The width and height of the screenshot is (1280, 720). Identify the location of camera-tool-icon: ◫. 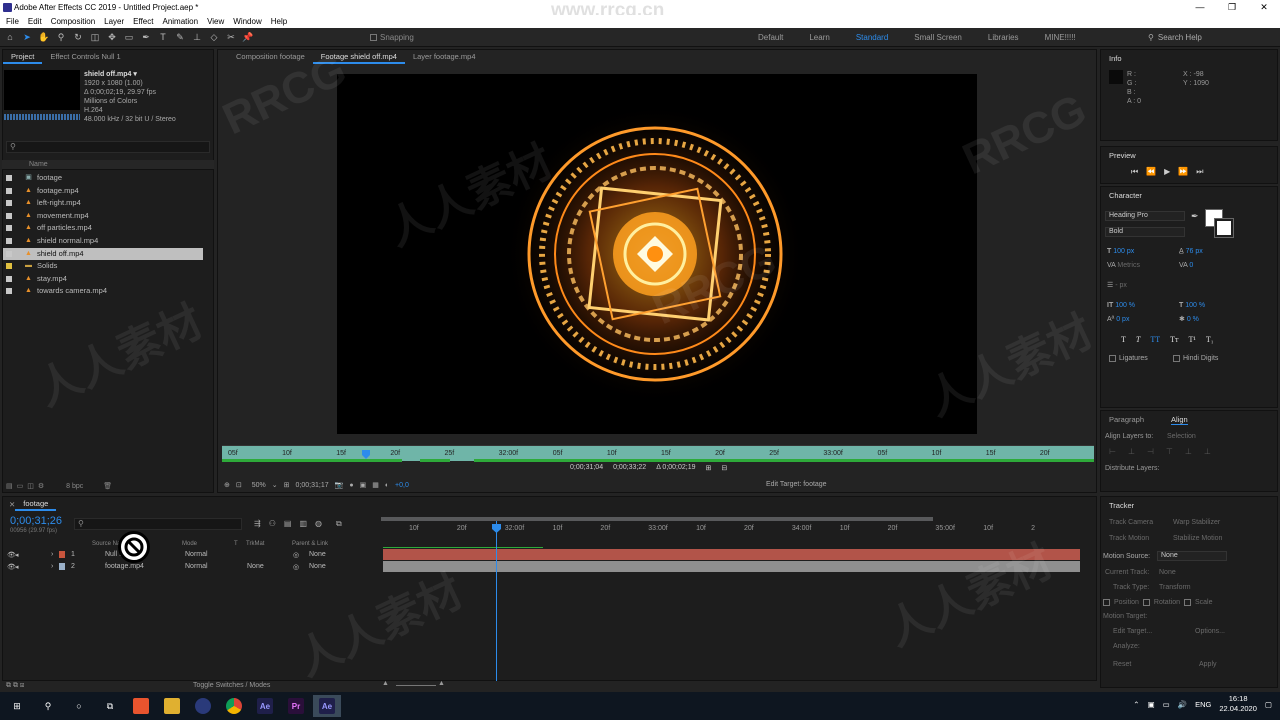
(95, 37).